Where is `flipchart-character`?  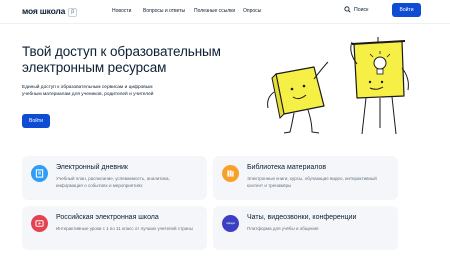 flipchart-character is located at coordinates (379, 86).